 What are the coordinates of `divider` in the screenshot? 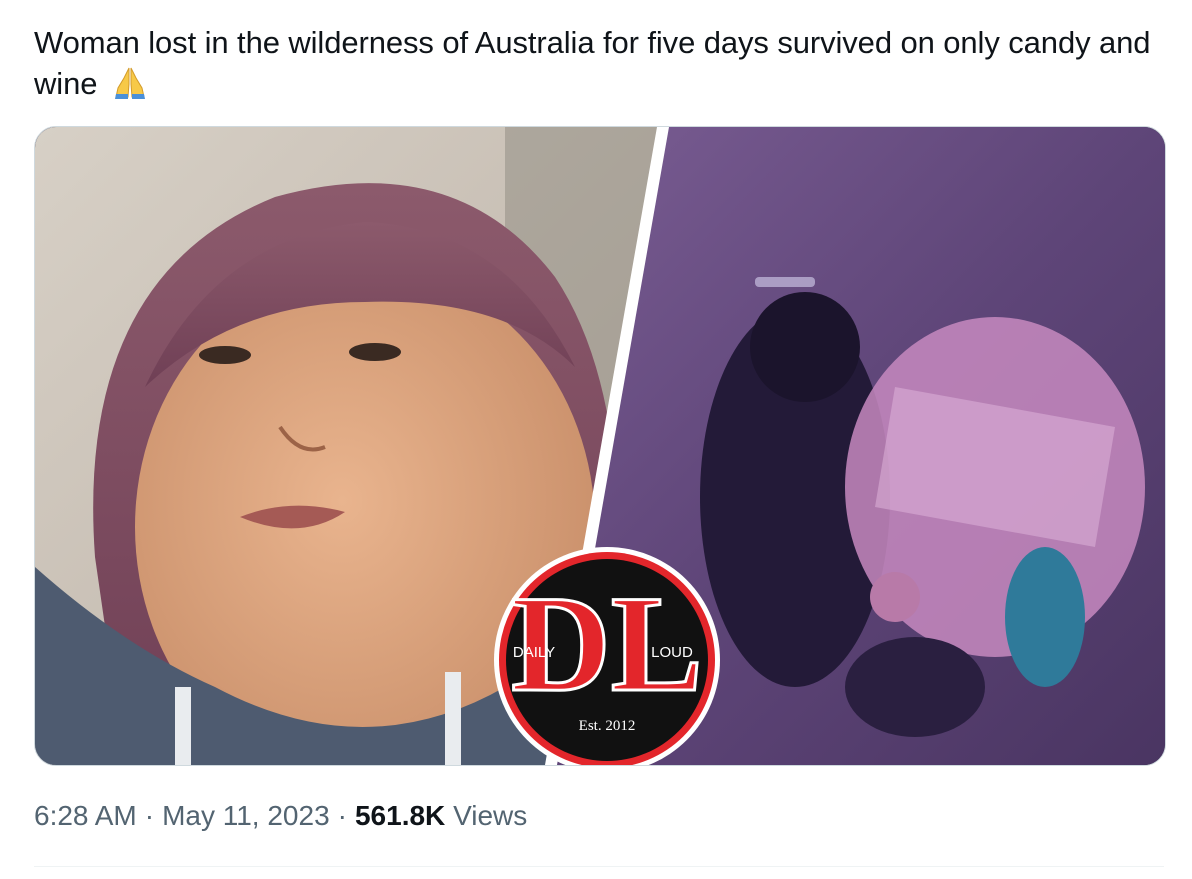 It's located at (599, 866).